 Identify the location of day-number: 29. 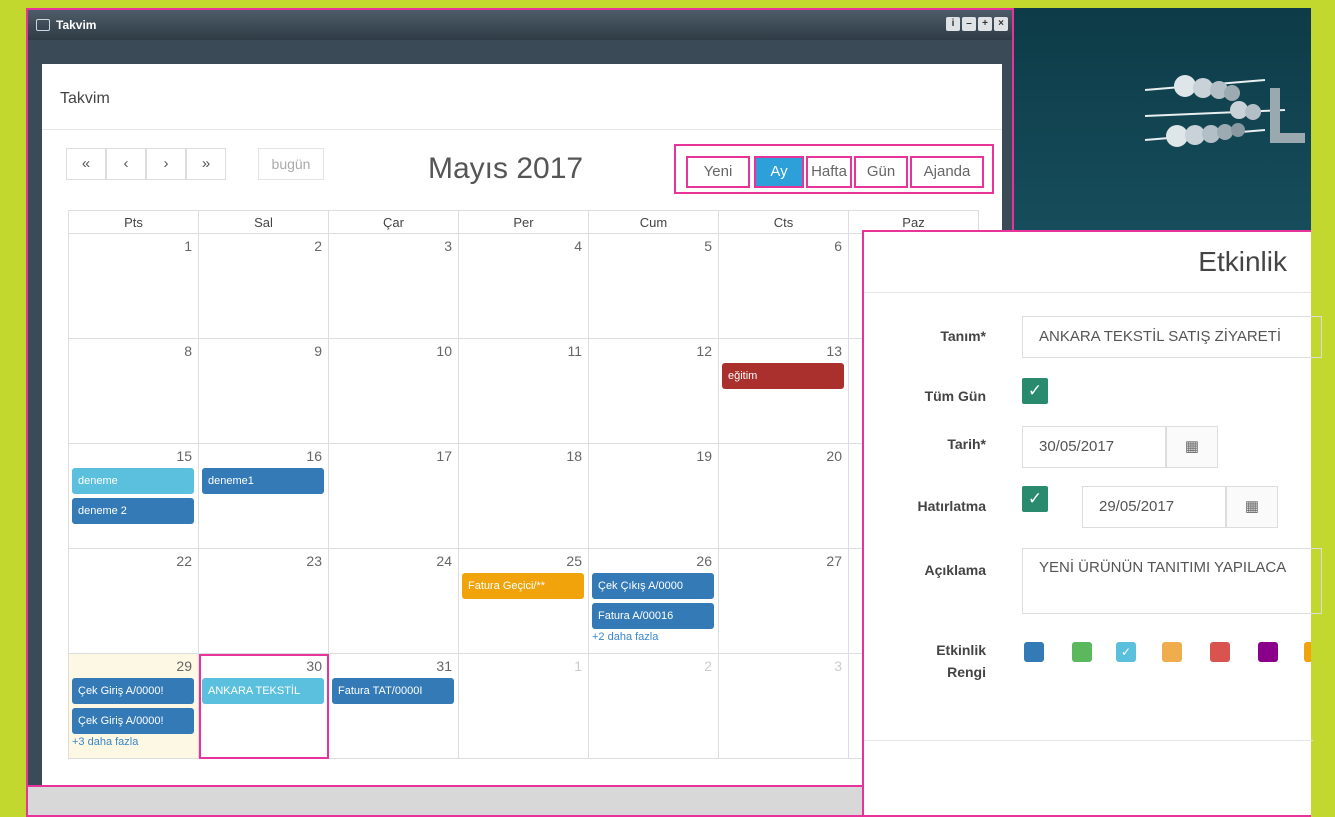
(184, 666).